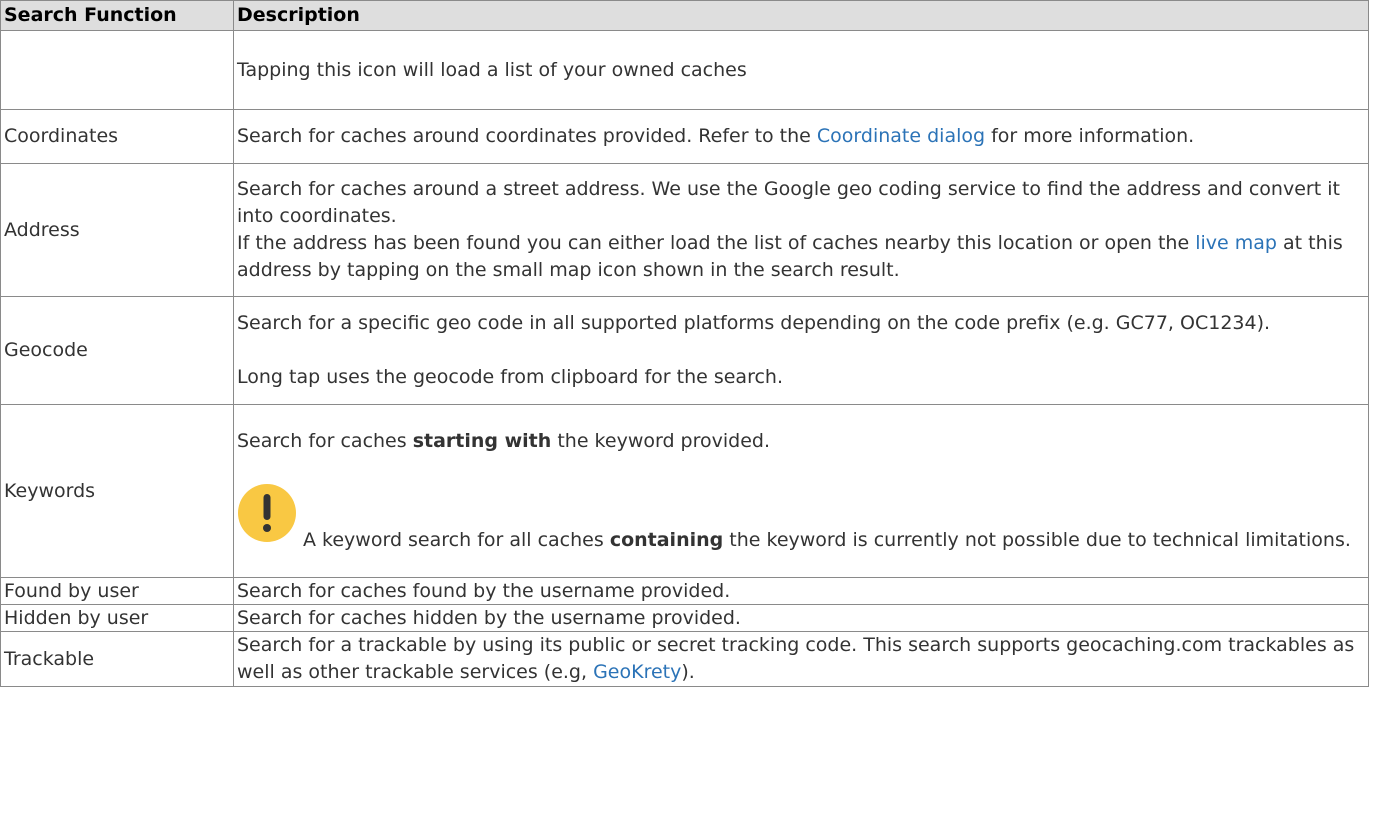 The image size is (1375, 817). I want to click on function-cell-coordinates: Coordinates, so click(117, 136).